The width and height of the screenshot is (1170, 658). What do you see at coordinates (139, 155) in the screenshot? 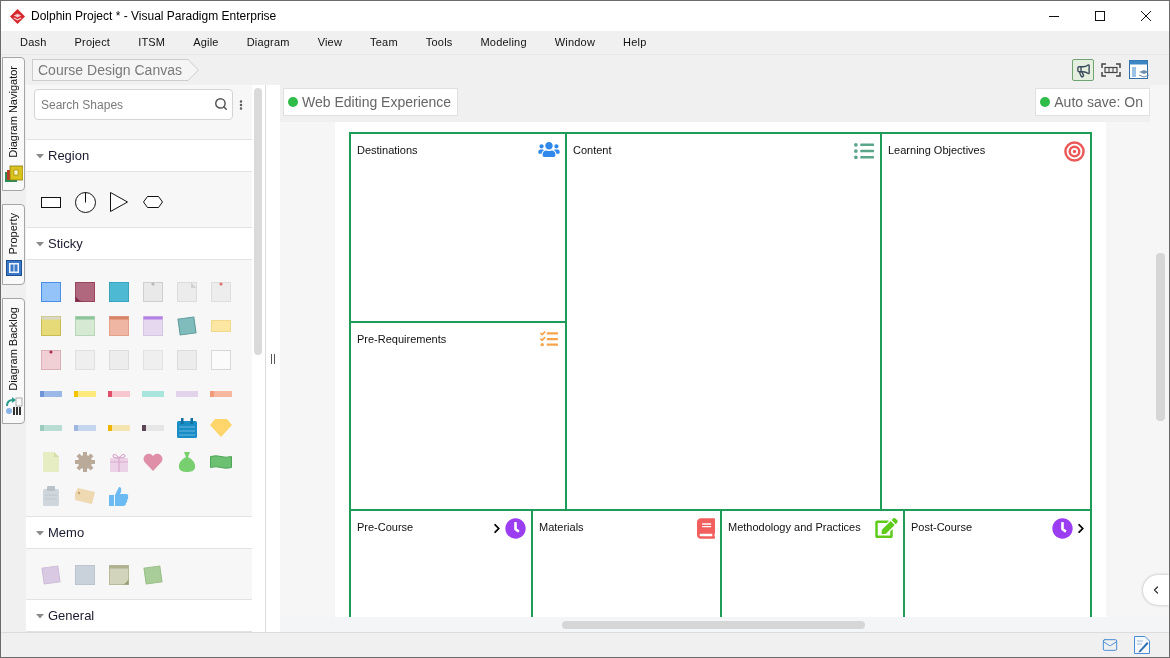
I see `section-header: Region` at bounding box center [139, 155].